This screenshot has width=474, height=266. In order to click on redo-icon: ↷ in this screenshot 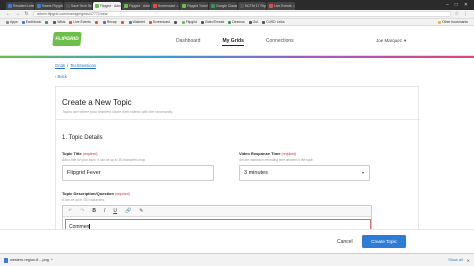, I will do `click(82, 211)`.